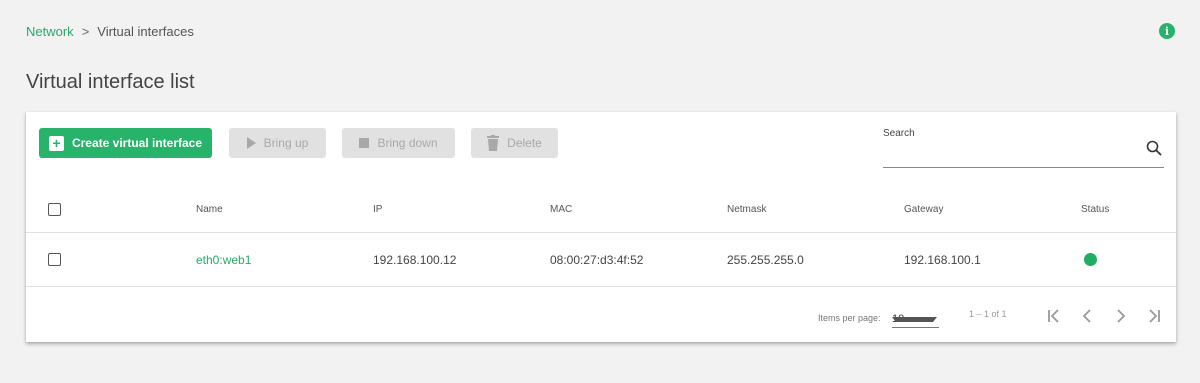 The width and height of the screenshot is (1200, 383). I want to click on first-page-icon, so click(1053, 316).